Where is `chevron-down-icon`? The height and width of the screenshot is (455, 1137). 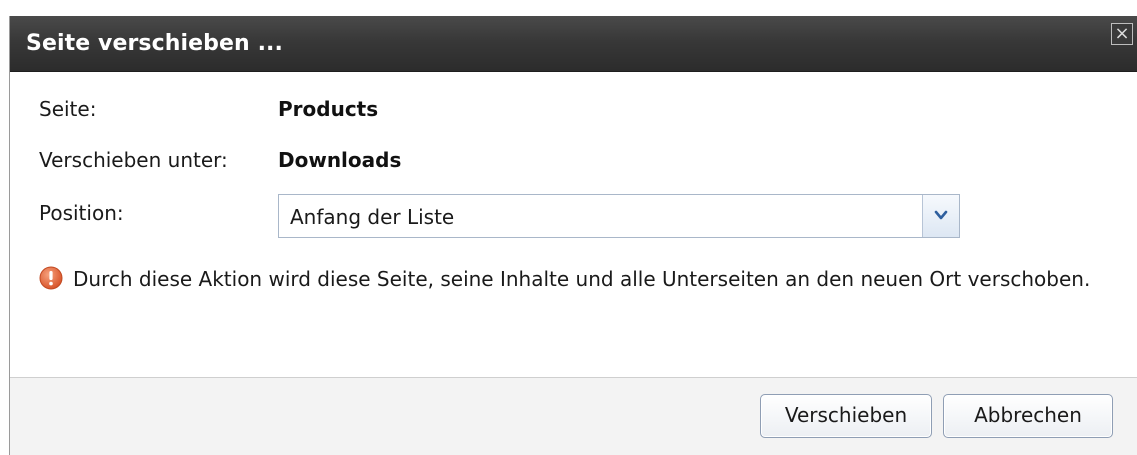 chevron-down-icon is located at coordinates (941, 215).